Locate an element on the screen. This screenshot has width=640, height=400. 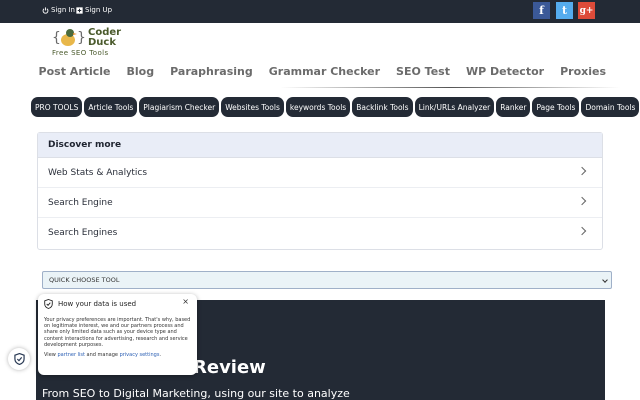
tool-websites-tools: Websites Tools is located at coordinates (252, 107).